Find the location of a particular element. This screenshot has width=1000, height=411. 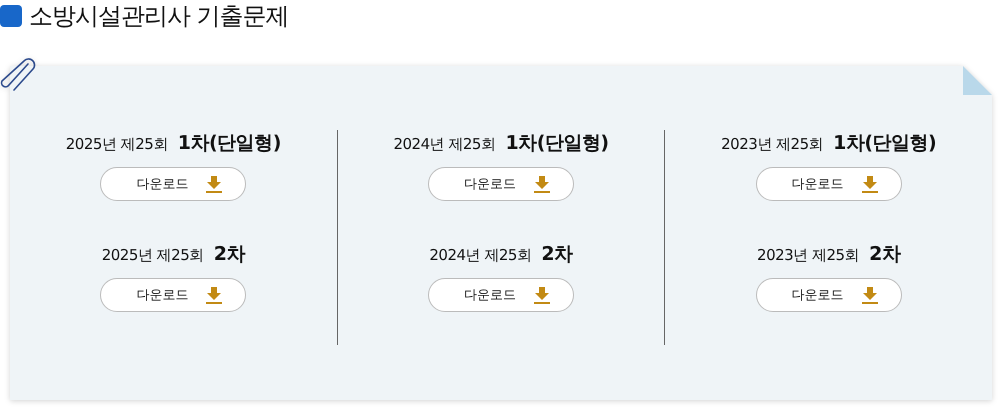

page-title: 소방시설관리사 기출문제 is located at coordinates (159, 16).